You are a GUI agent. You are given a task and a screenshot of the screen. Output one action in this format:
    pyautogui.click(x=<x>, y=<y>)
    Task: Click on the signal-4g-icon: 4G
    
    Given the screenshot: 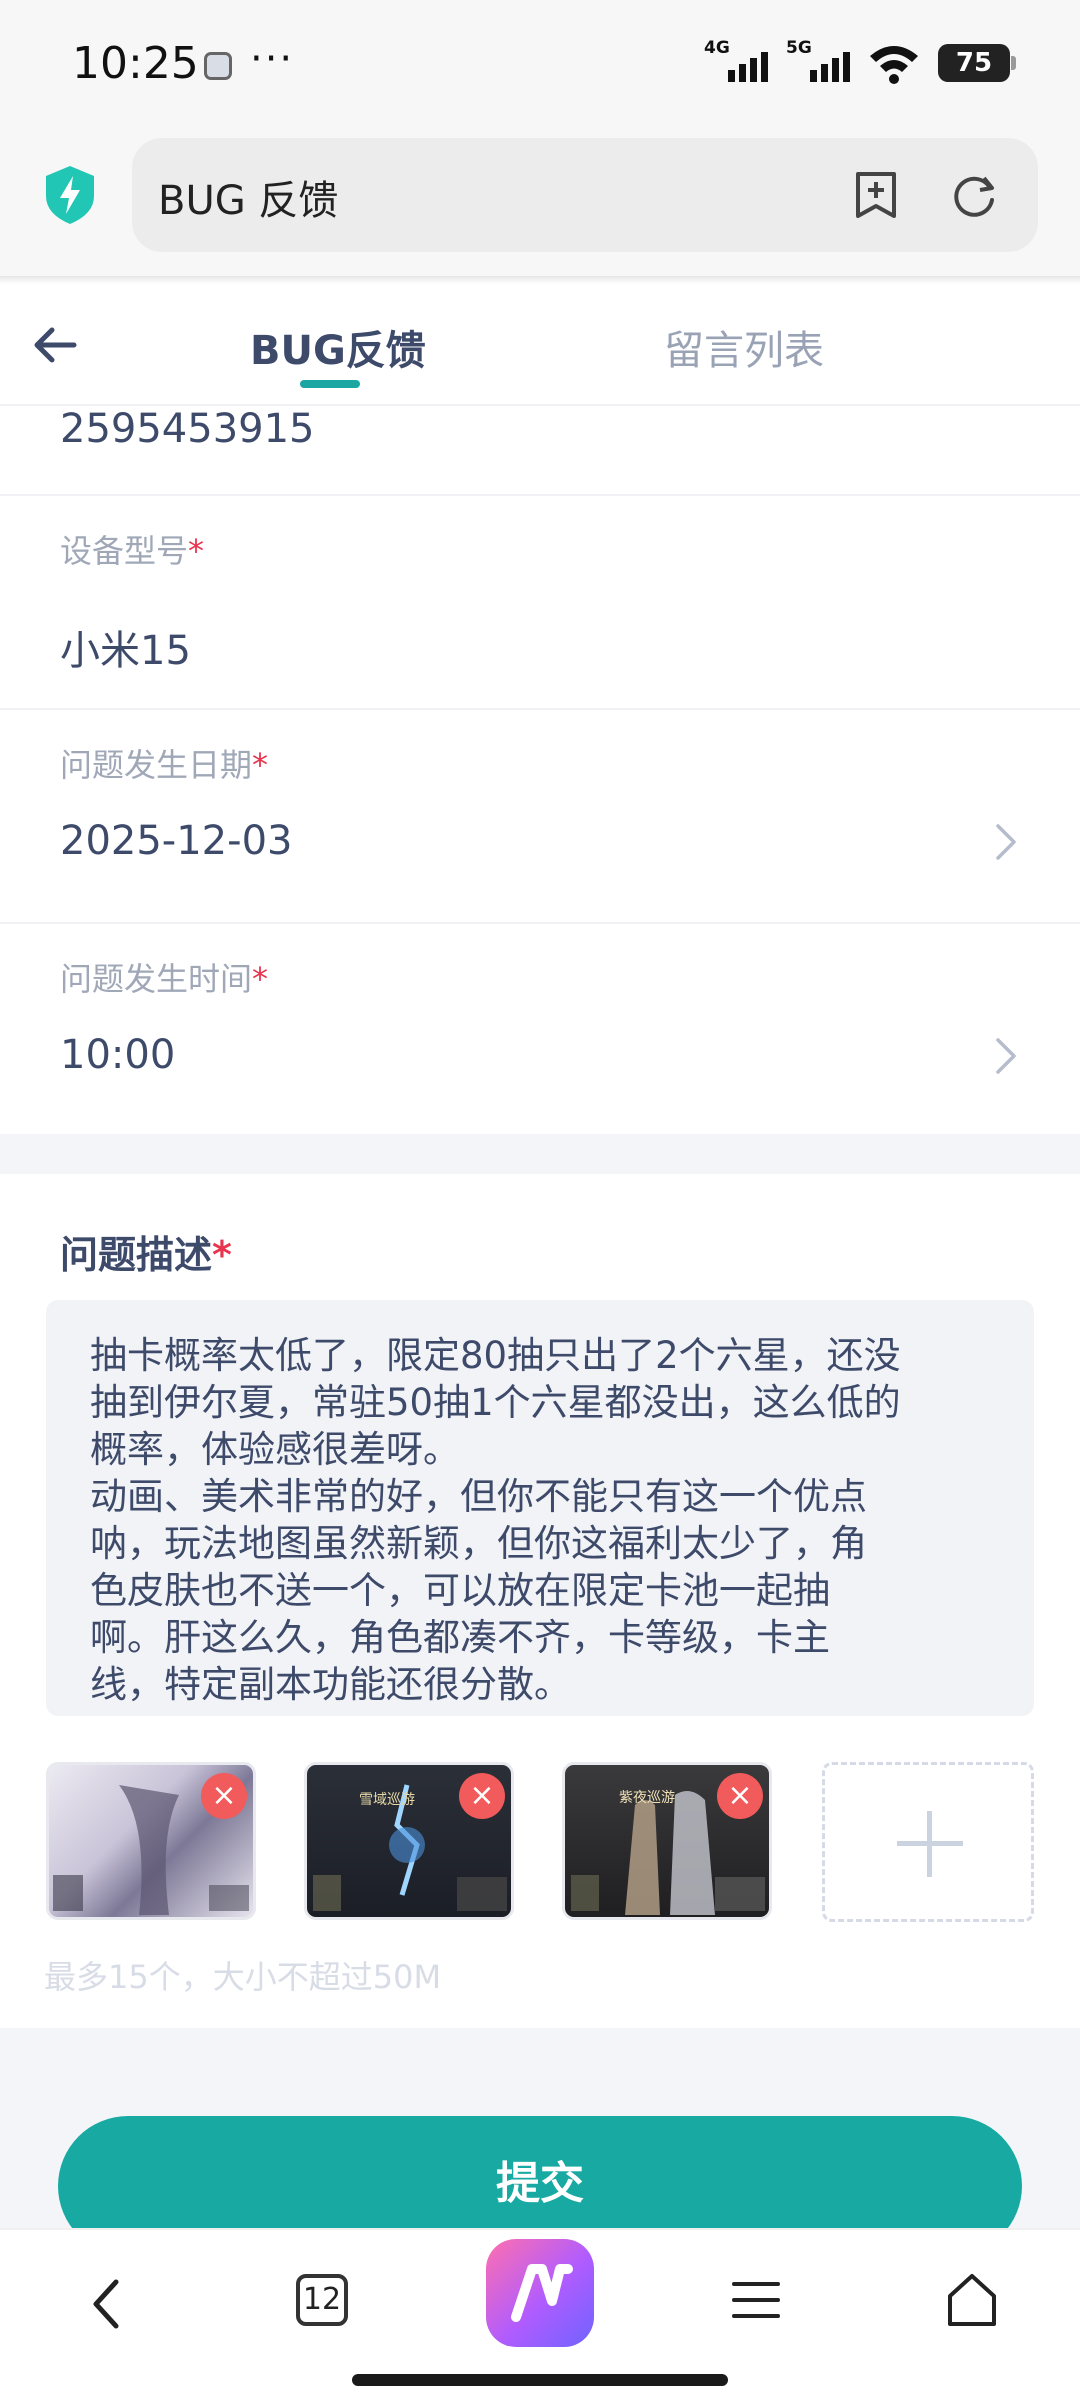 What is the action you would take?
    pyautogui.click(x=736, y=62)
    